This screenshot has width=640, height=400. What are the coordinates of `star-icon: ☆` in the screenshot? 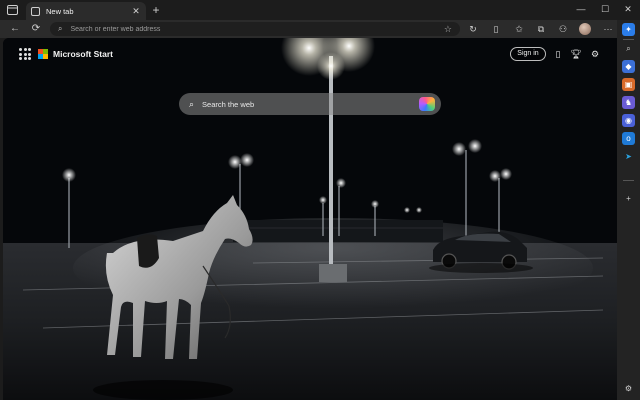 It's located at (448, 29).